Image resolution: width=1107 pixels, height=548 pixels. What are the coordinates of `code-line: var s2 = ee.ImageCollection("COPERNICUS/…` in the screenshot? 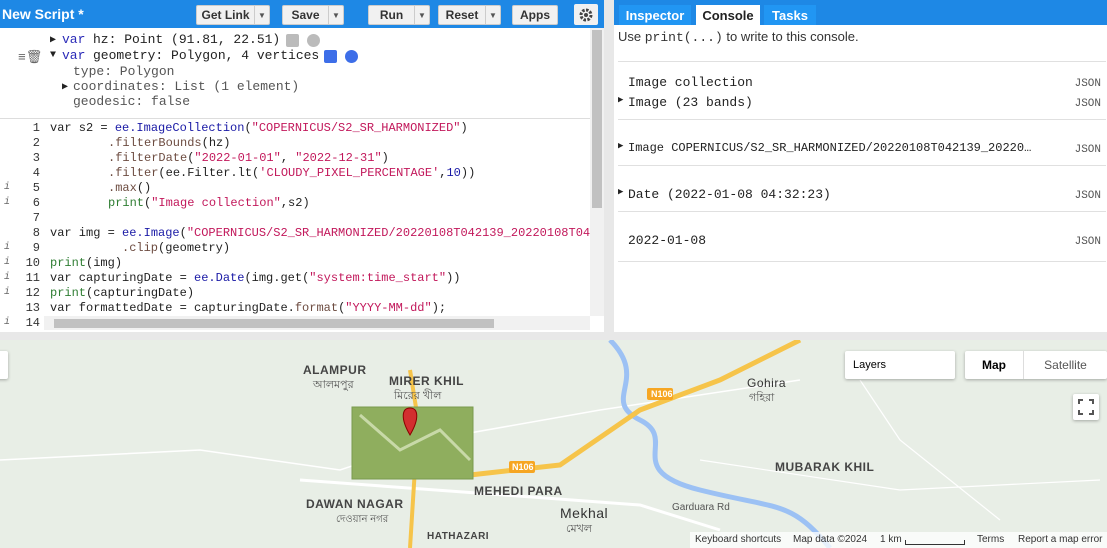 It's located at (259, 128).